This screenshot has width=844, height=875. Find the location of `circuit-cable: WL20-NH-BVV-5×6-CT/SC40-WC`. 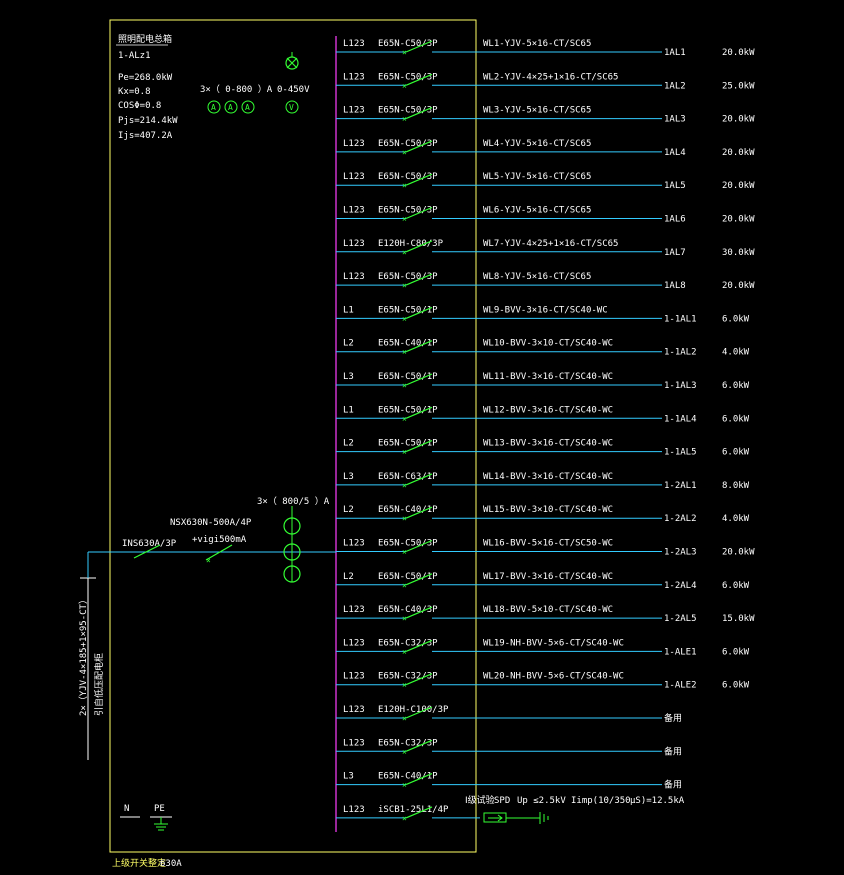

circuit-cable: WL20-NH-BVV-5×6-CT/SC40-WC is located at coordinates (553, 677).